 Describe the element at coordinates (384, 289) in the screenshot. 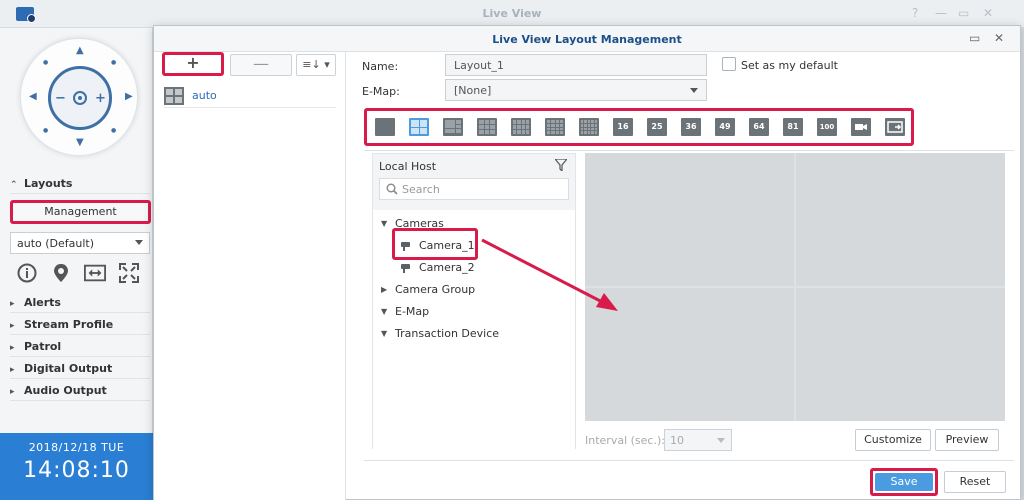

I see `expand-right-icon: ▶` at that location.